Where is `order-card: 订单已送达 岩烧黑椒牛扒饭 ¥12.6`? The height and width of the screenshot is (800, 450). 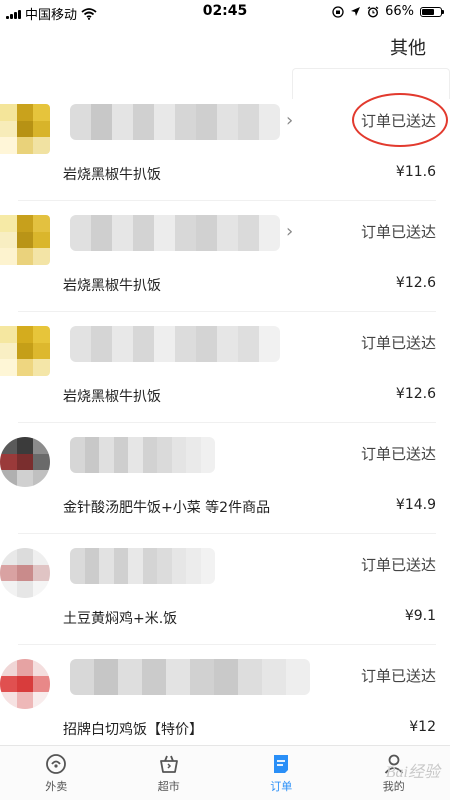 order-card: 订单已送达 岩烧黑椒牛扒饭 ¥12.6 is located at coordinates (218, 367).